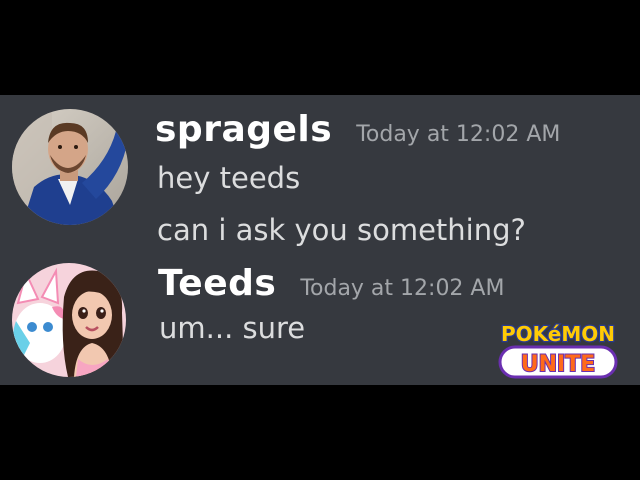 The image size is (640, 480). I want to click on pokemon-unite-logo-image: POKéMON UNITE, so click(558, 350).